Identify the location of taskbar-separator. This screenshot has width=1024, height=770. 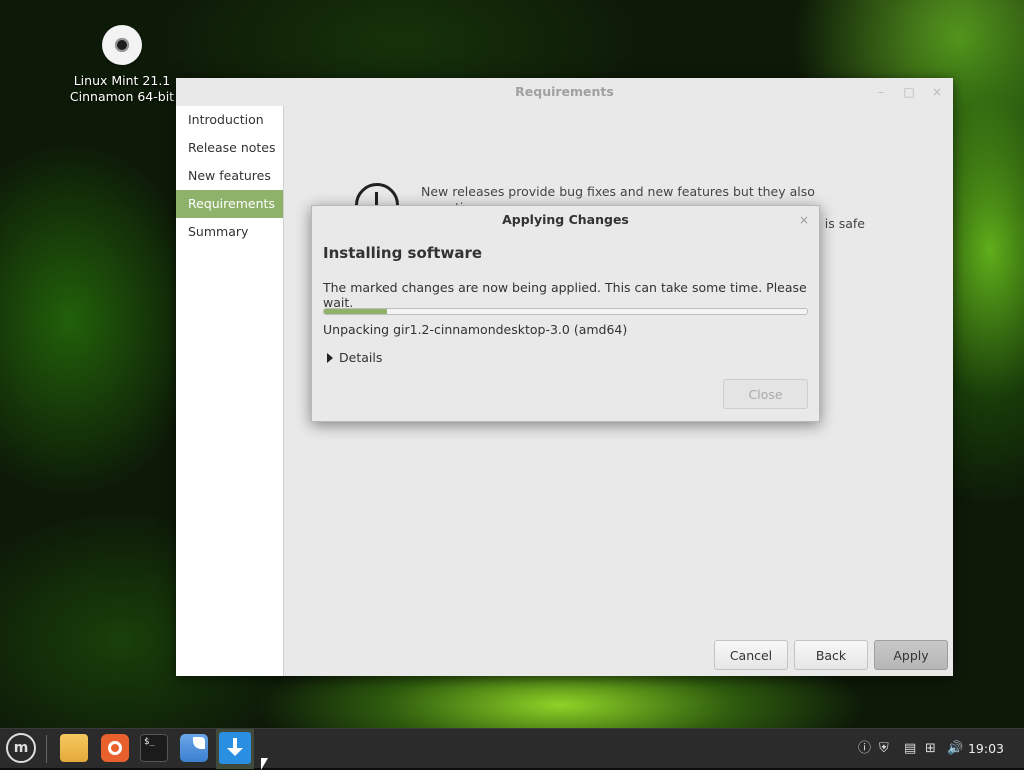
(46, 749).